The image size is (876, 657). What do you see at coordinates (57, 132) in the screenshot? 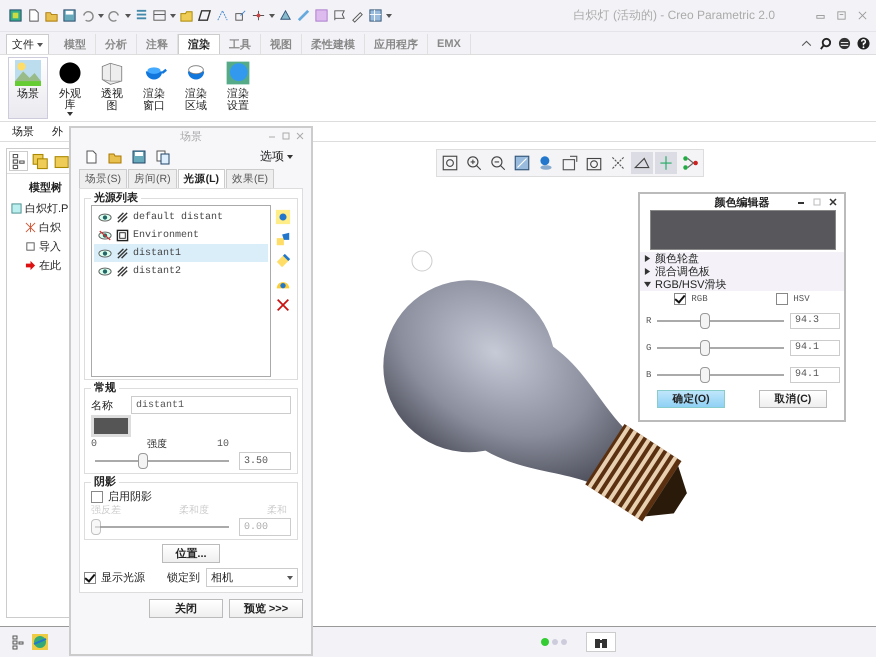
I see `group-label: 外` at bounding box center [57, 132].